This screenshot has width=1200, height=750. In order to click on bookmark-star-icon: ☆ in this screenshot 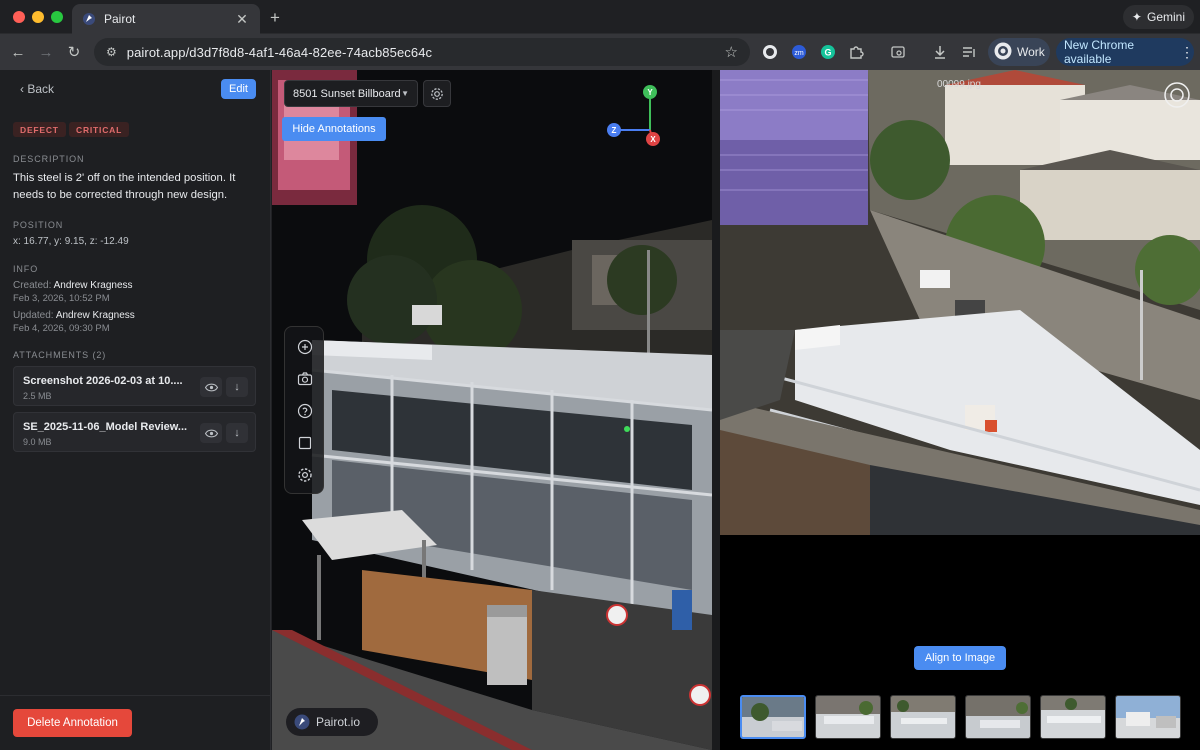, I will do `click(731, 52)`.